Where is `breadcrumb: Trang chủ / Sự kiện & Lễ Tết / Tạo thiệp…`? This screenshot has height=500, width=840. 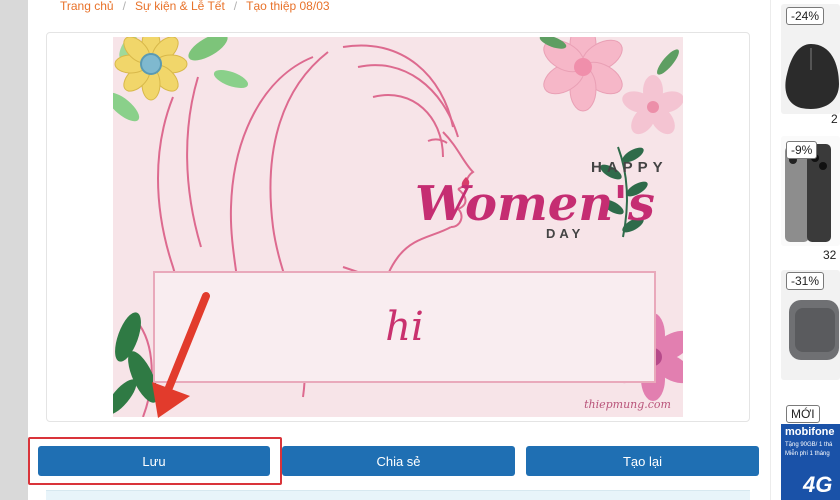 breadcrumb: Trang chủ / Sự kiện & Lễ Tết / Tạo thiệp… is located at coordinates (195, 7).